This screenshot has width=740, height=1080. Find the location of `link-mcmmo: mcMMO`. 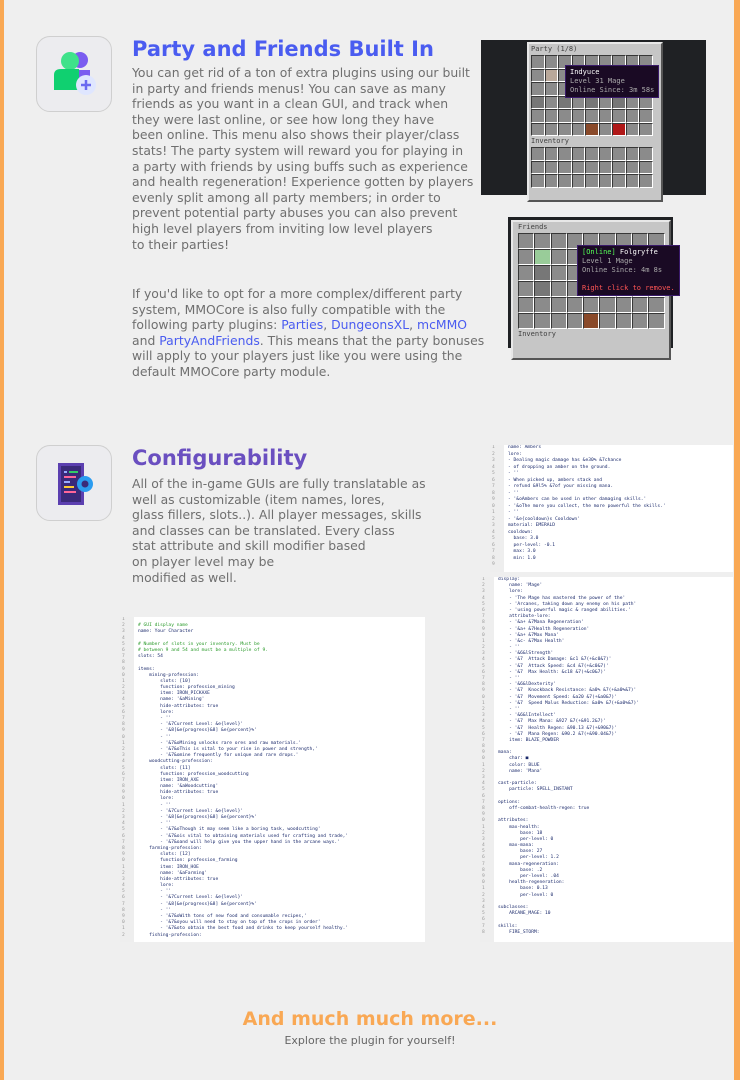

link-mcmmo: mcMMO is located at coordinates (442, 324).